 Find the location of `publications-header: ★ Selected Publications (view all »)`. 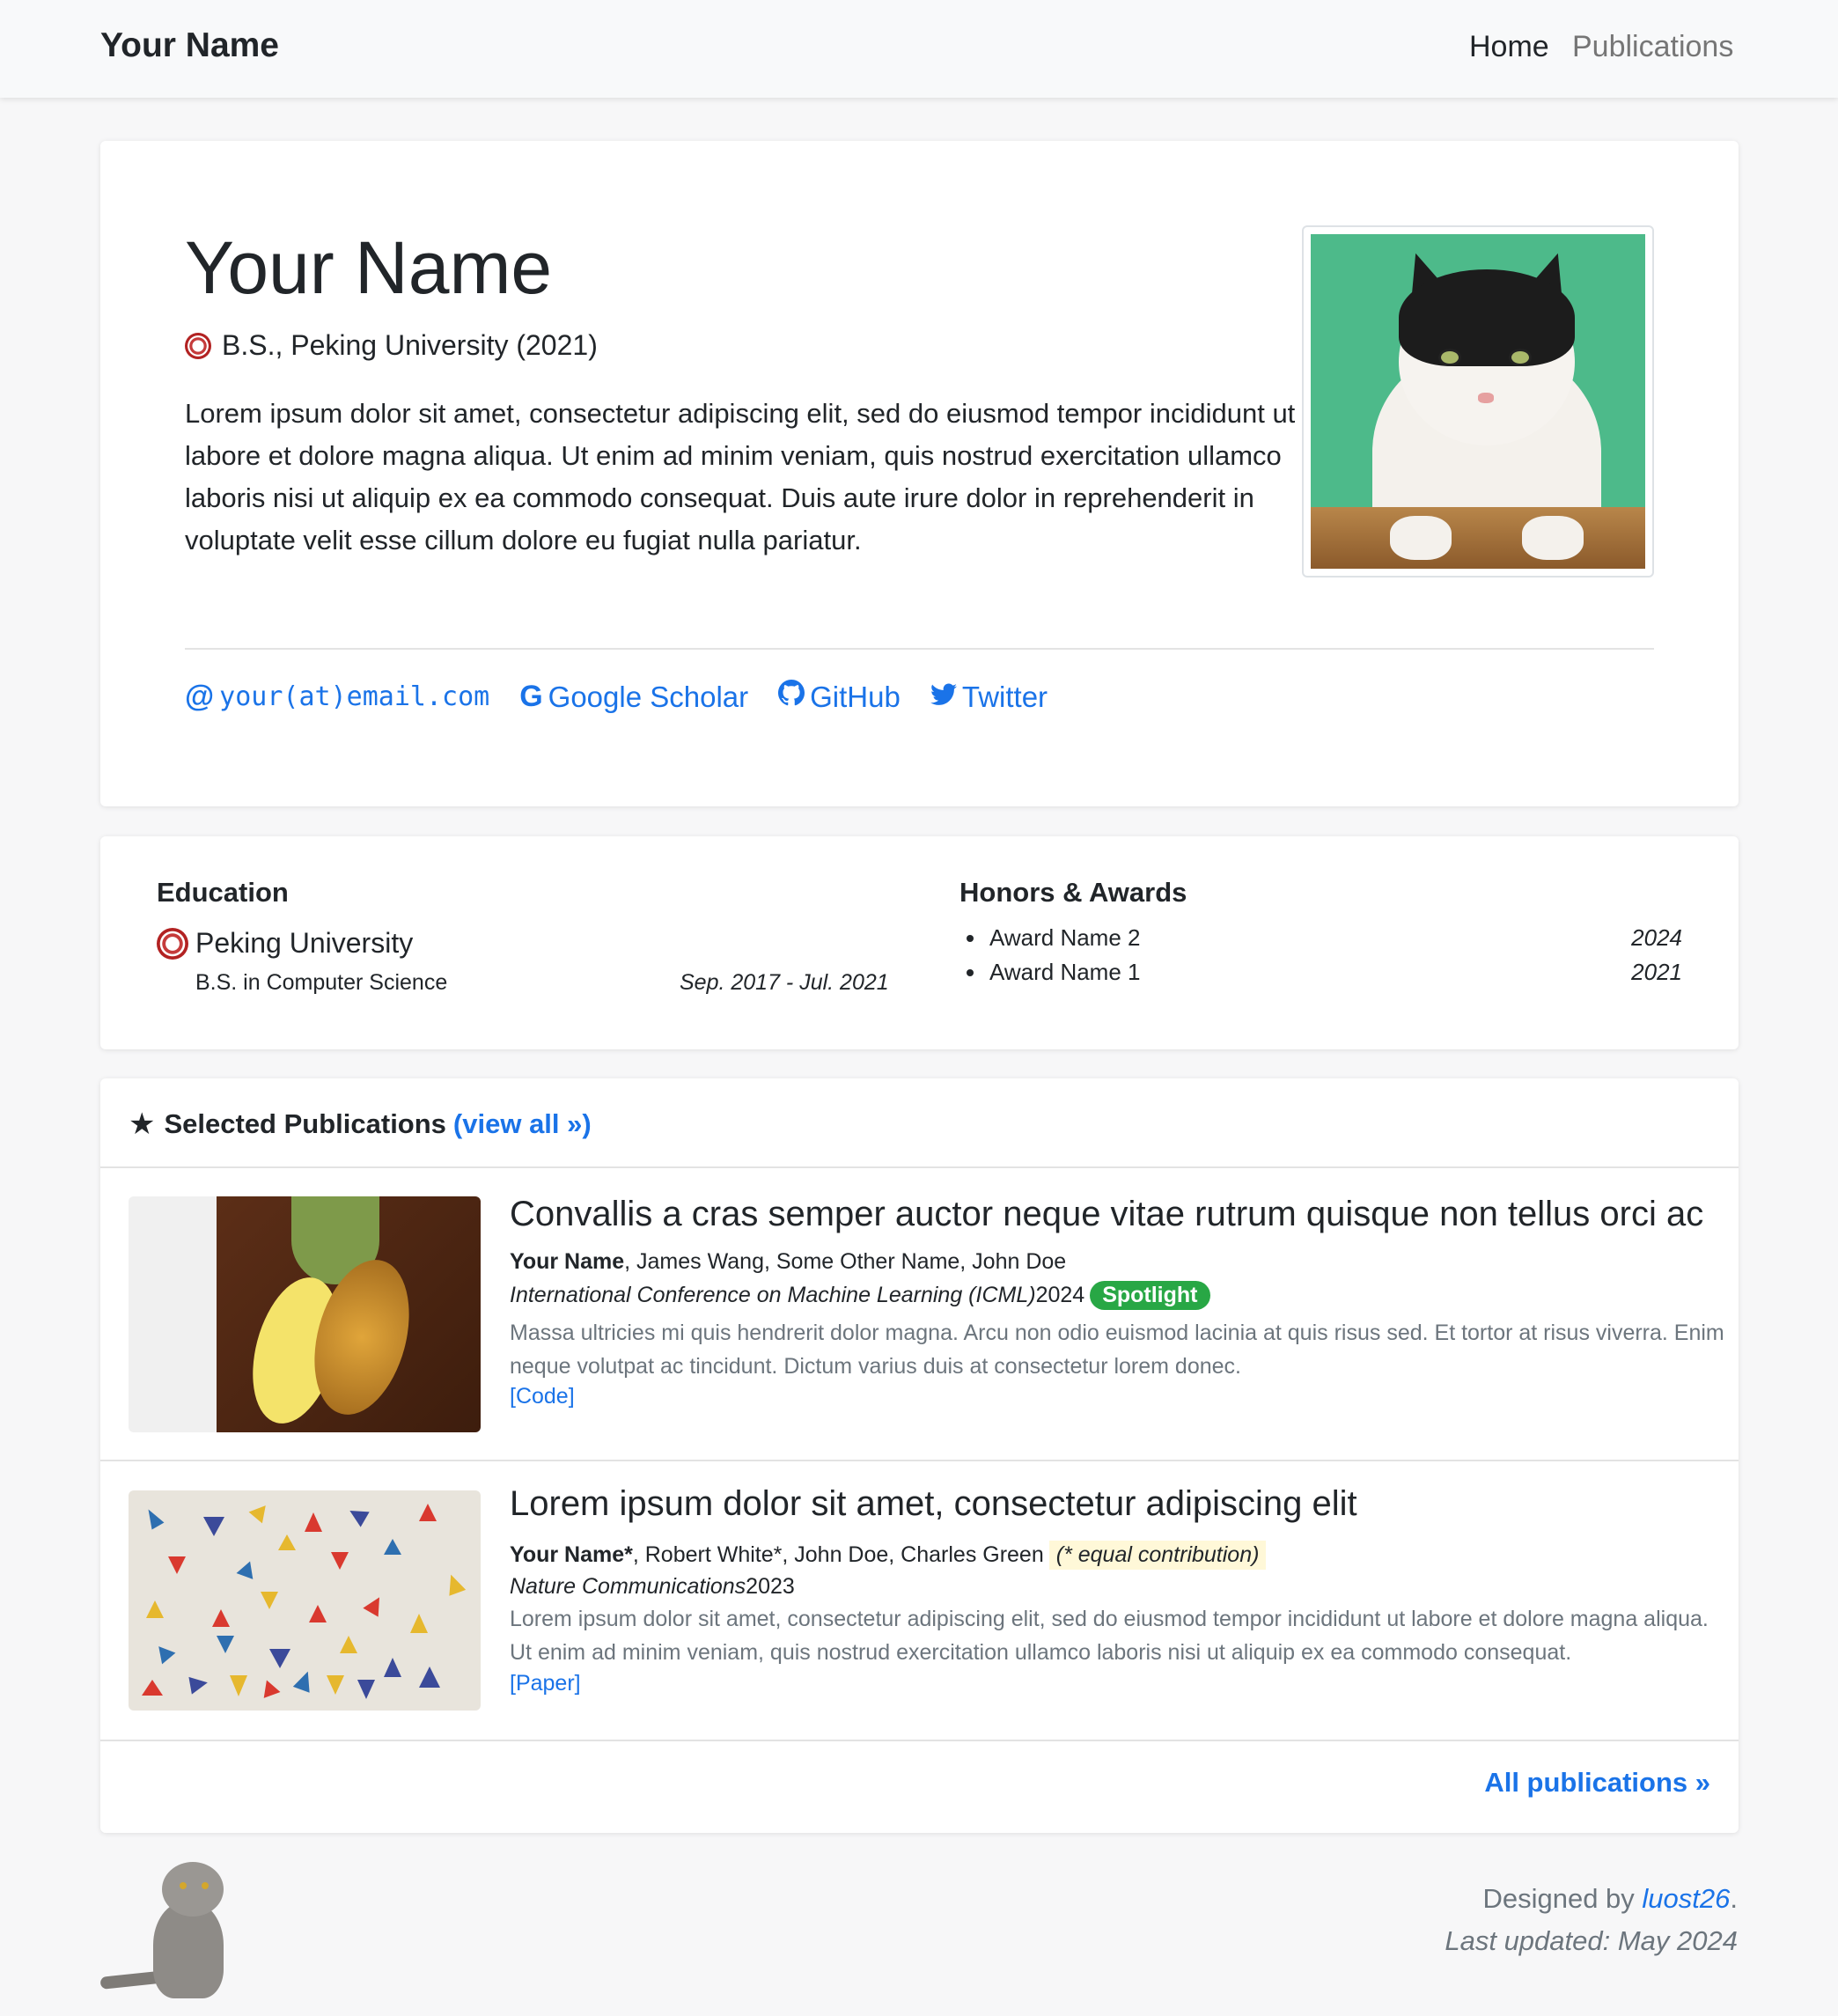

publications-header: ★ Selected Publications (view all ») is located at coordinates (919, 1123).